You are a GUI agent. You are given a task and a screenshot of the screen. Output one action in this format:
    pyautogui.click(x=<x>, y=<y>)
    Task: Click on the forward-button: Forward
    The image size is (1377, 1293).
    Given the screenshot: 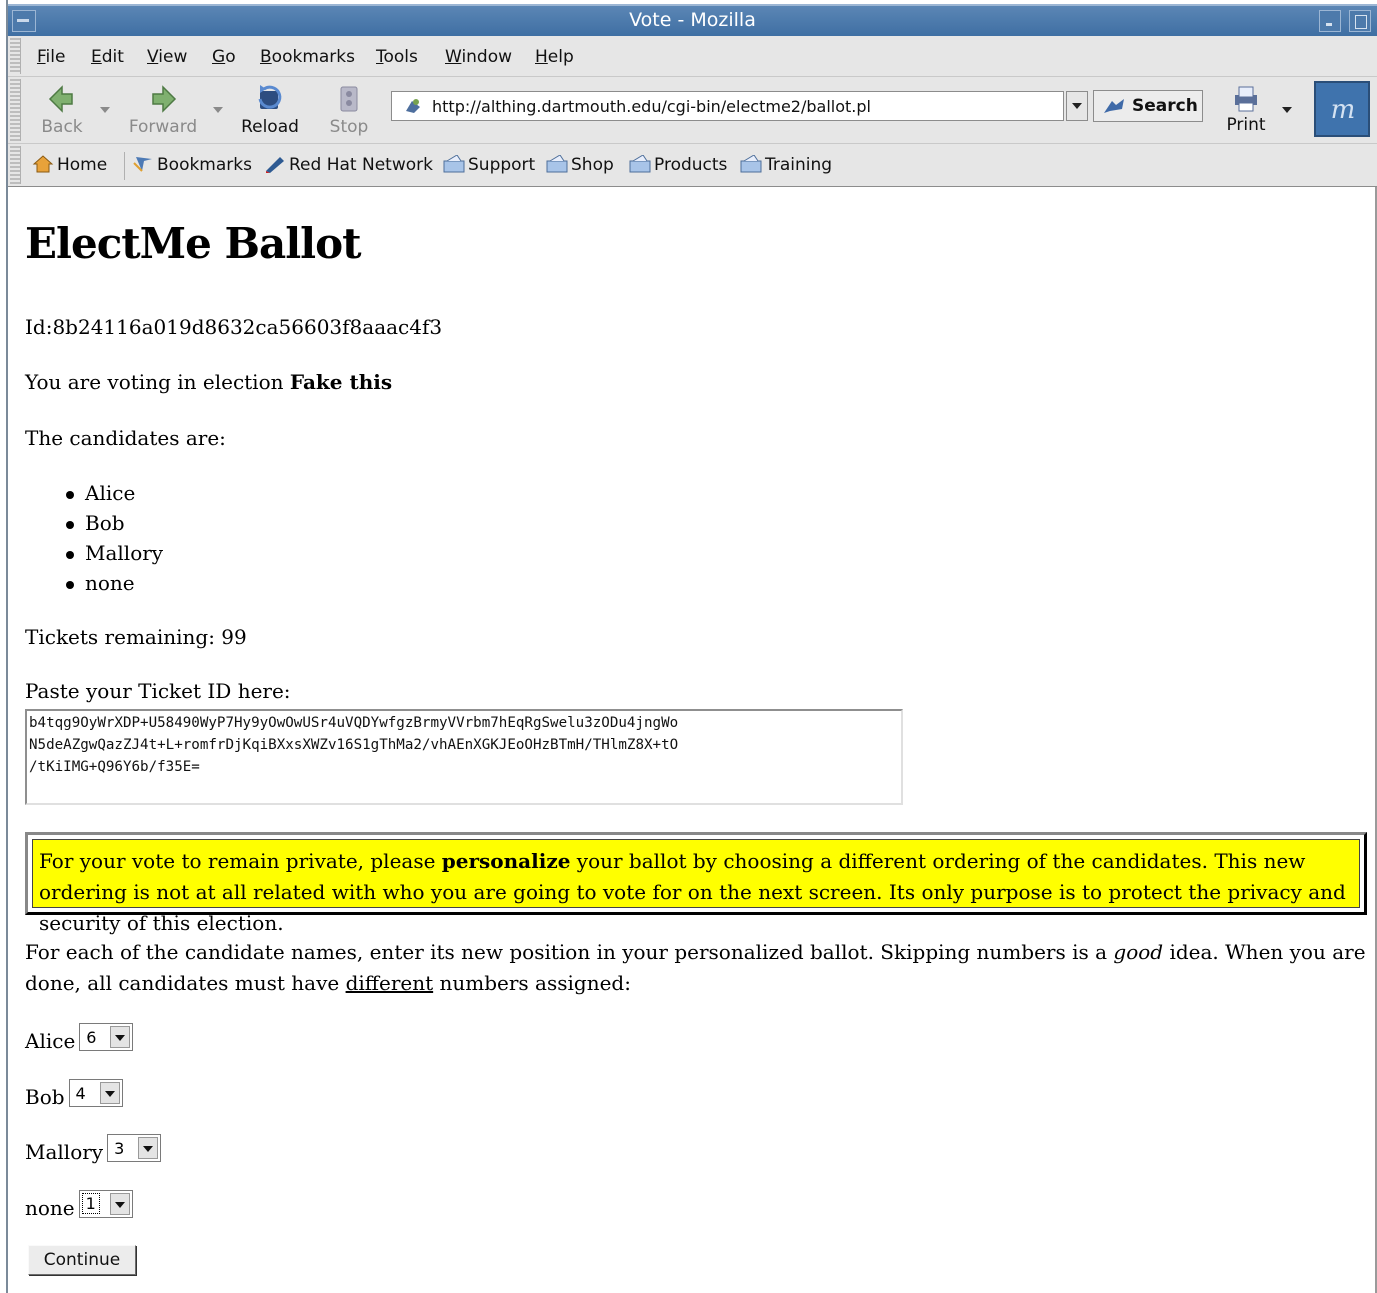 What is the action you would take?
    pyautogui.click(x=163, y=110)
    